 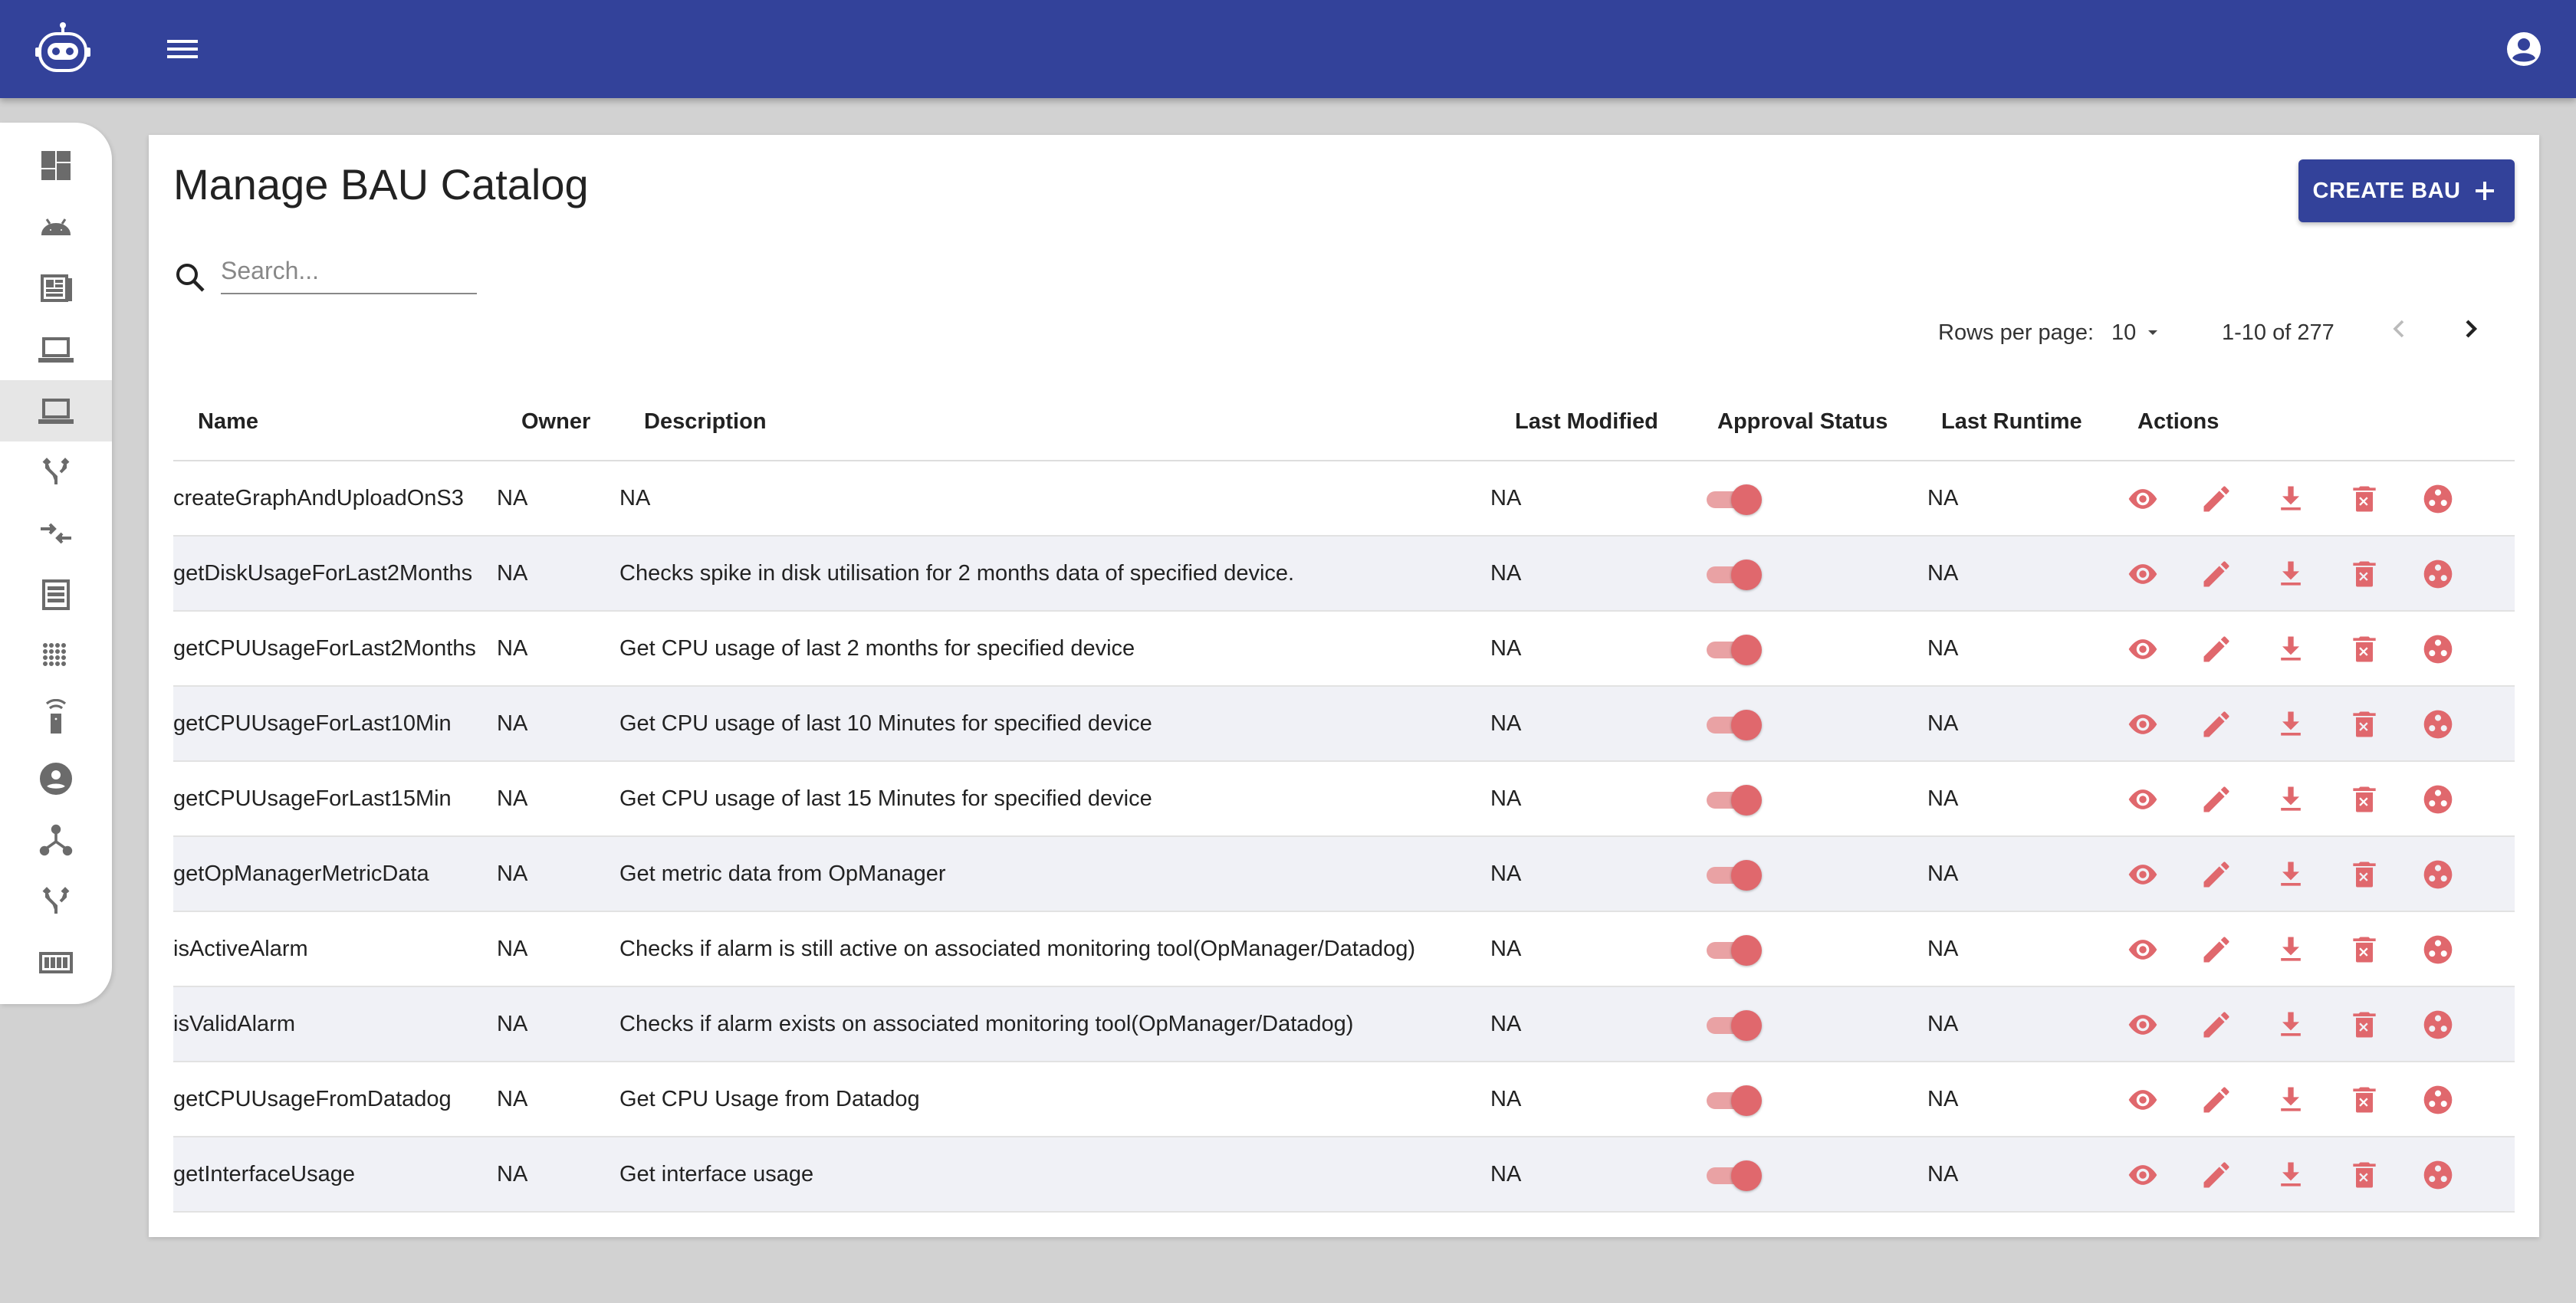 I want to click on cell-name: getDiskUsageForLast2Months, so click(x=323, y=573).